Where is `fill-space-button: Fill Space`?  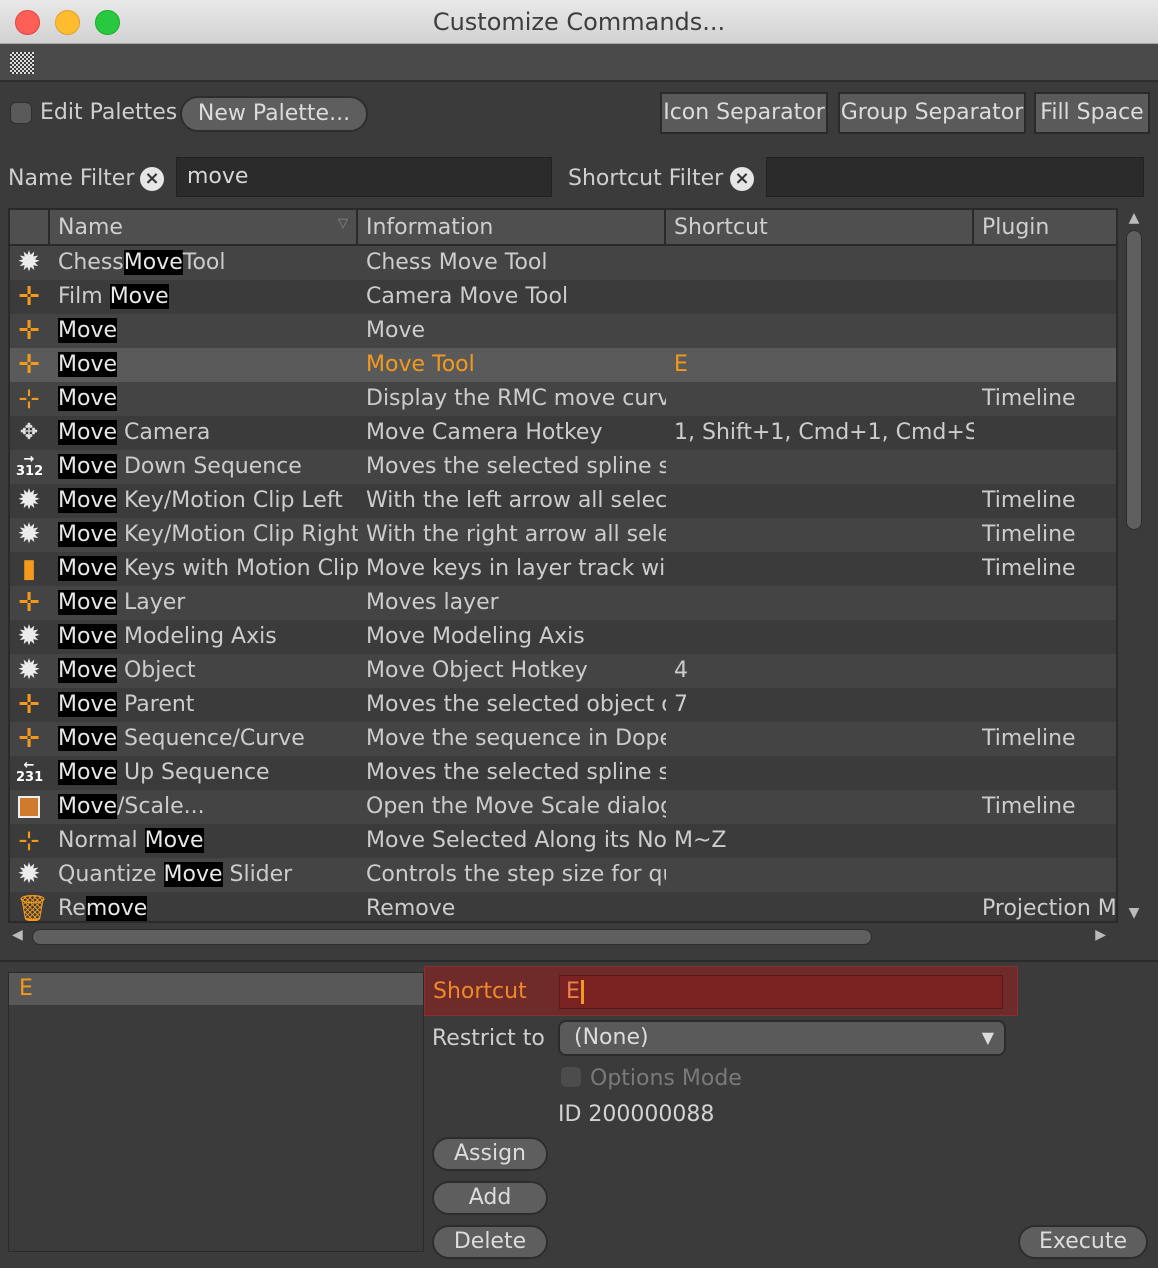
fill-space-button: Fill Space is located at coordinates (1092, 113).